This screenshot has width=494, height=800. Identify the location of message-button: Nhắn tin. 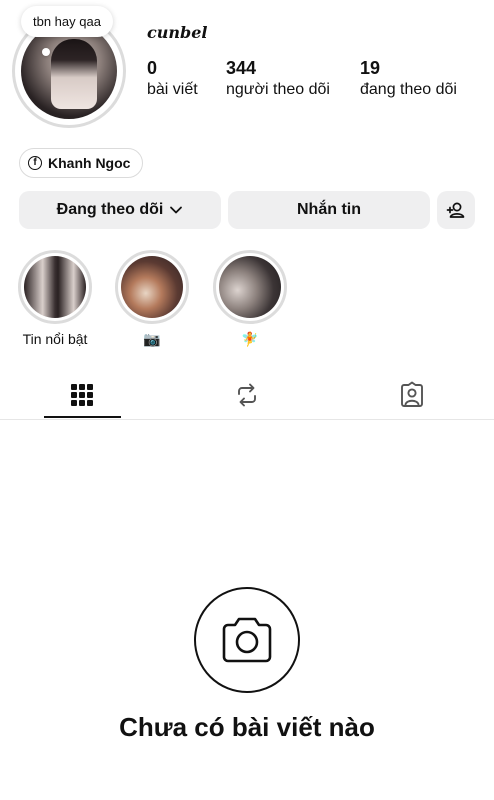
(329, 210).